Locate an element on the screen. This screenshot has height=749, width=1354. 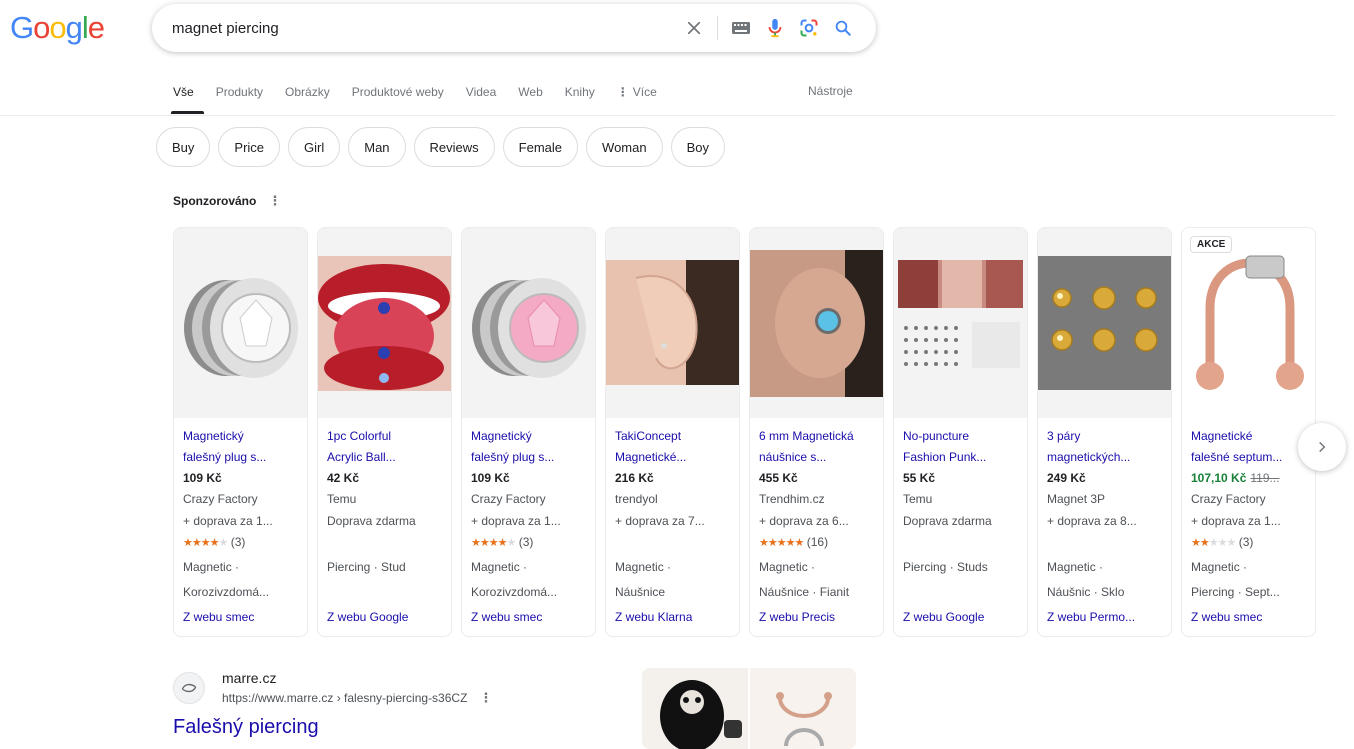
search-icon is located at coordinates (843, 28).